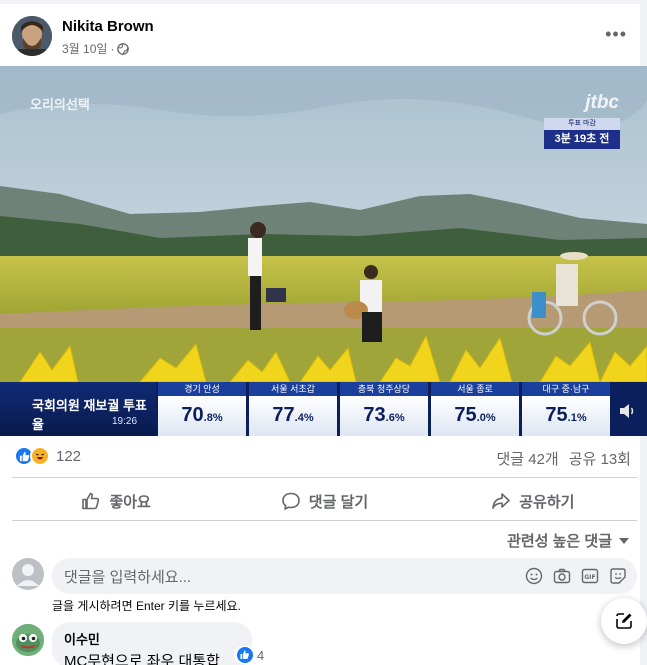  What do you see at coordinates (475, 389) in the screenshot?
I see `district-name: 서울 종로` at bounding box center [475, 389].